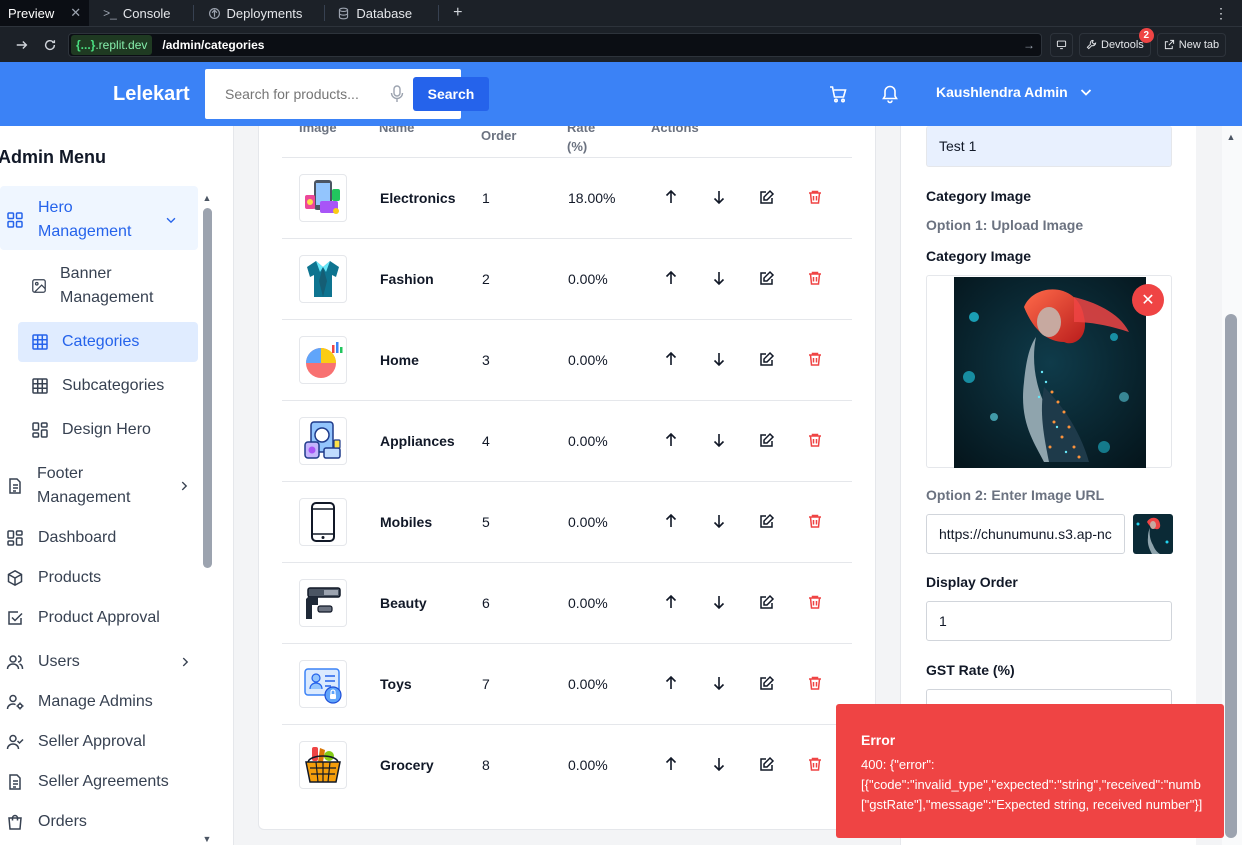 This screenshot has width=1242, height=845. Describe the element at coordinates (451, 94) in the screenshot. I see `search-button: Search` at that location.